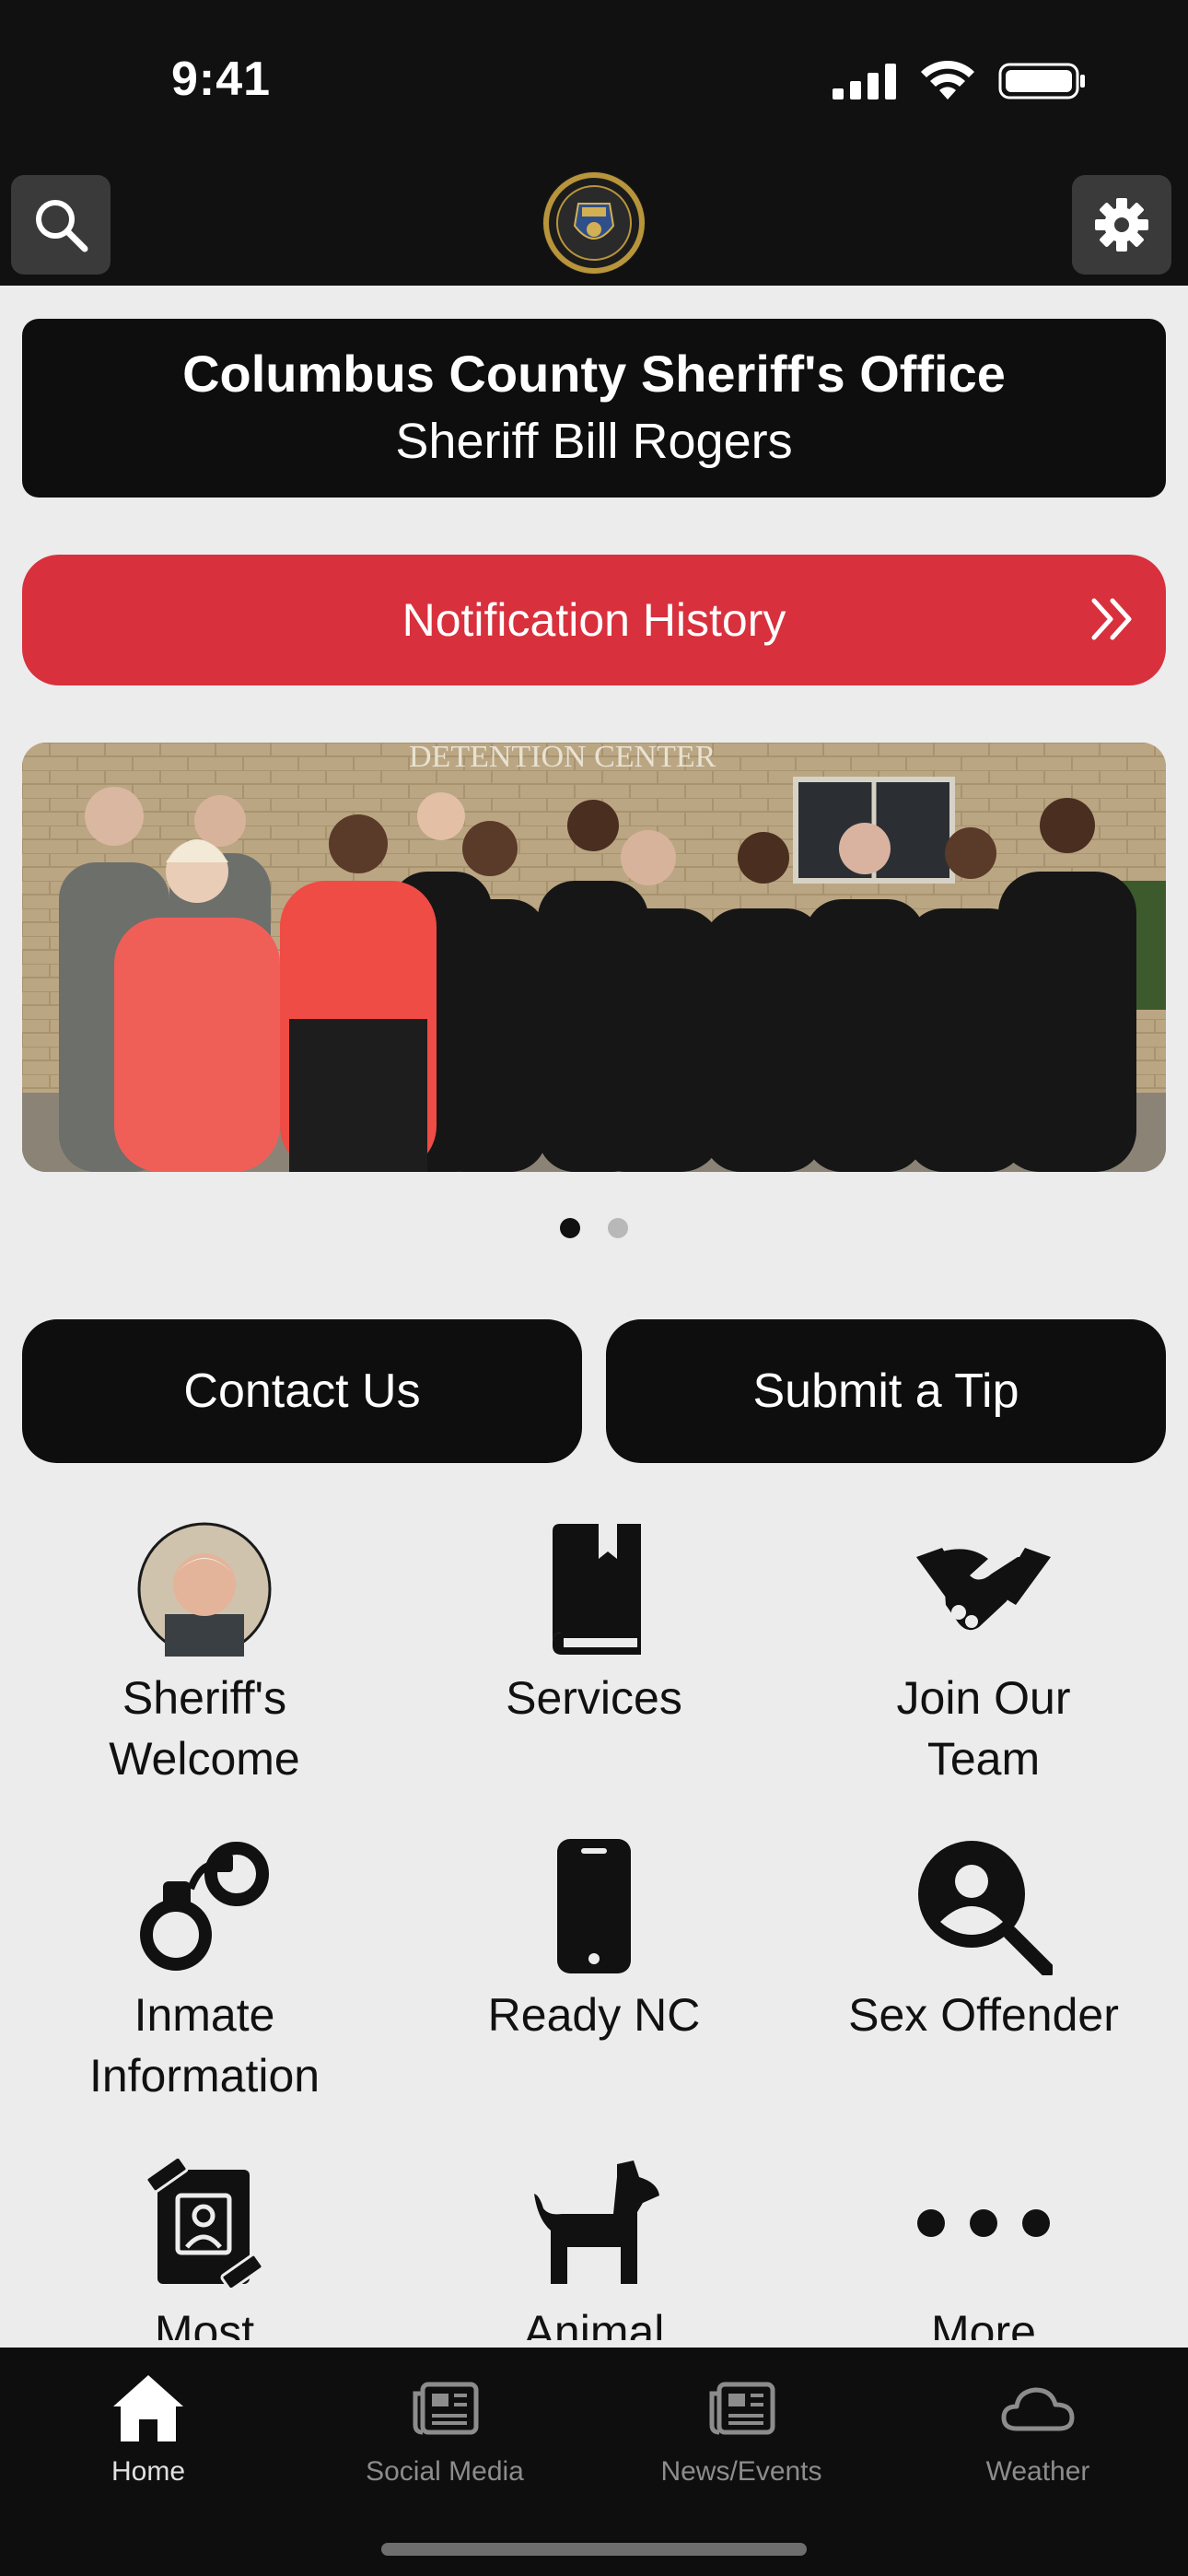 The height and width of the screenshot is (2576, 1188). I want to click on agency-name: Columbus County Sheriff's Office, so click(594, 374).